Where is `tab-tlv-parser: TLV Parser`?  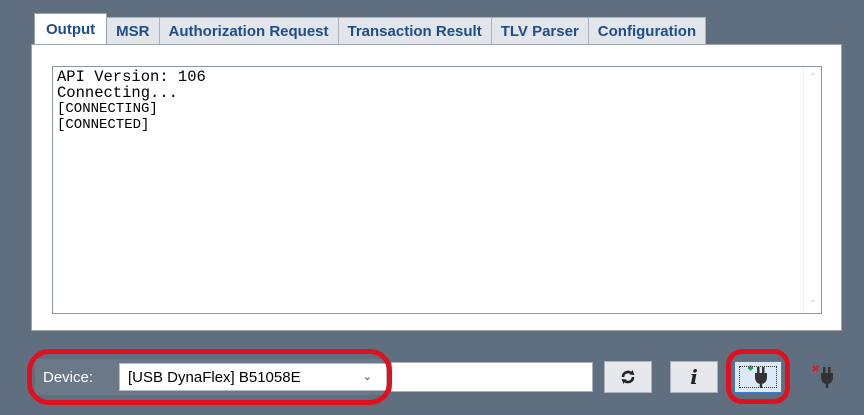
tab-tlv-parser: TLV Parser is located at coordinates (539, 30).